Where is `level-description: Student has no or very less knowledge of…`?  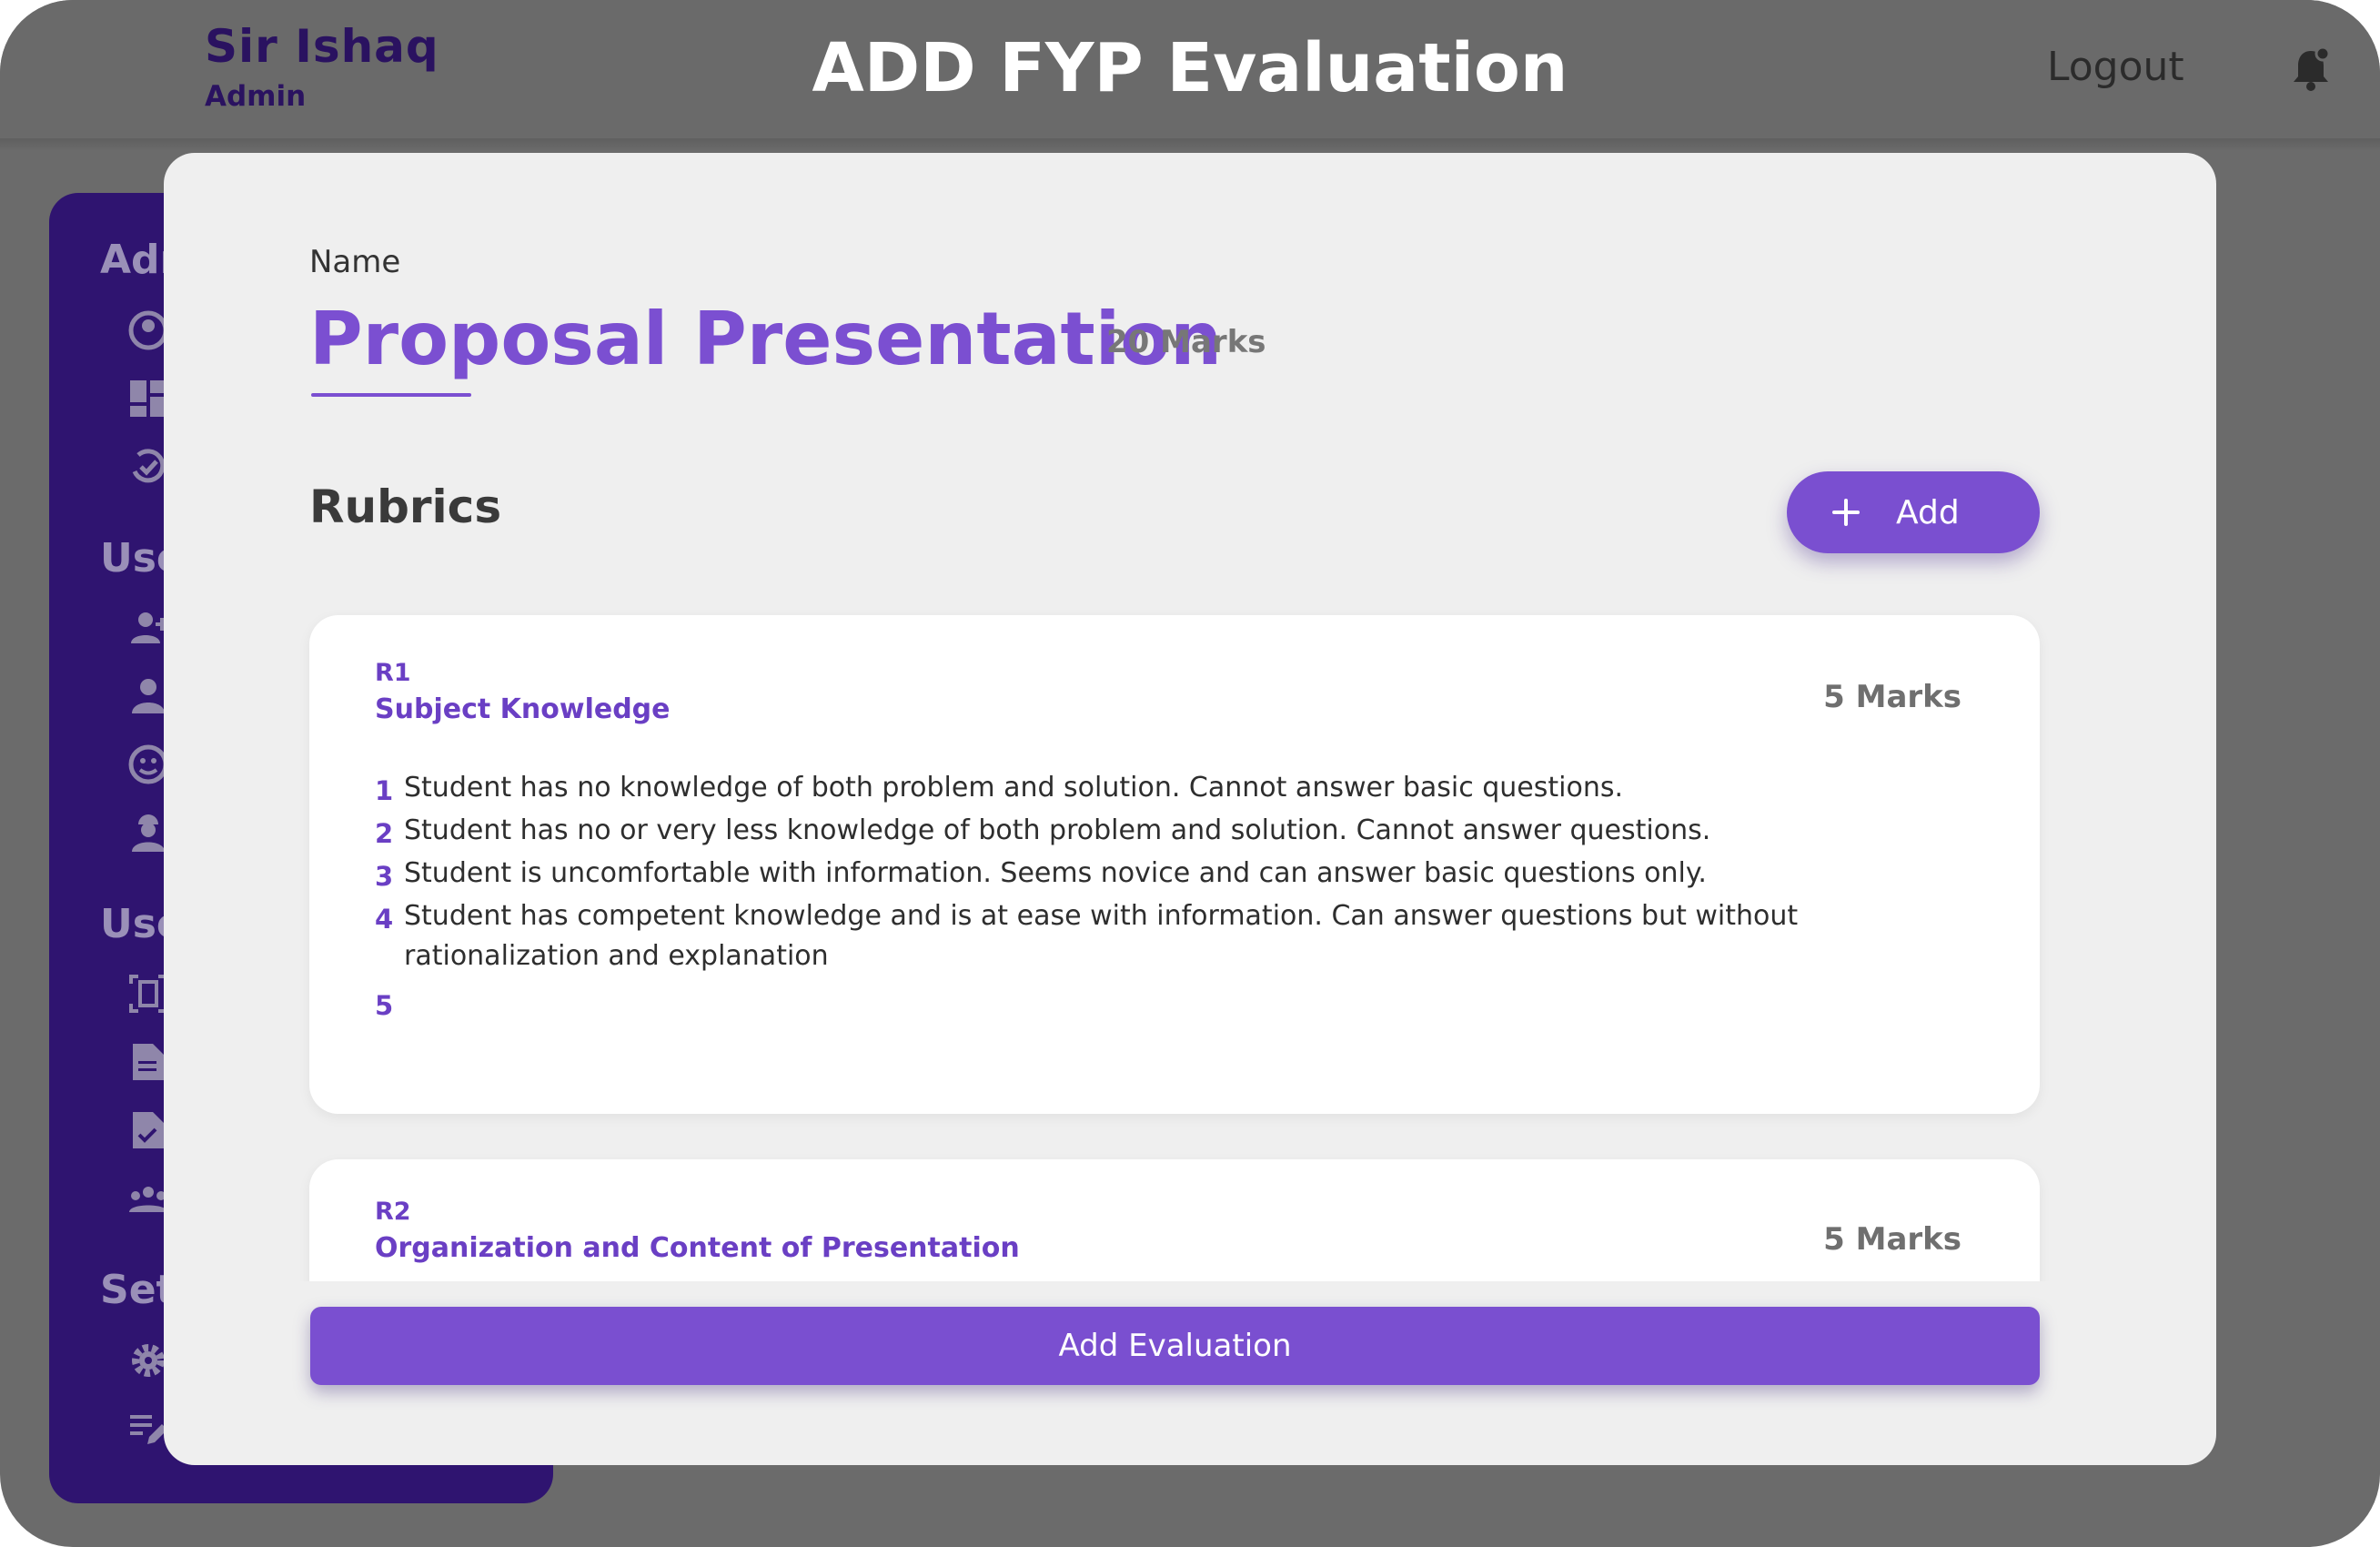
level-description: Student has no or very less knowledge of… is located at coordinates (1057, 830).